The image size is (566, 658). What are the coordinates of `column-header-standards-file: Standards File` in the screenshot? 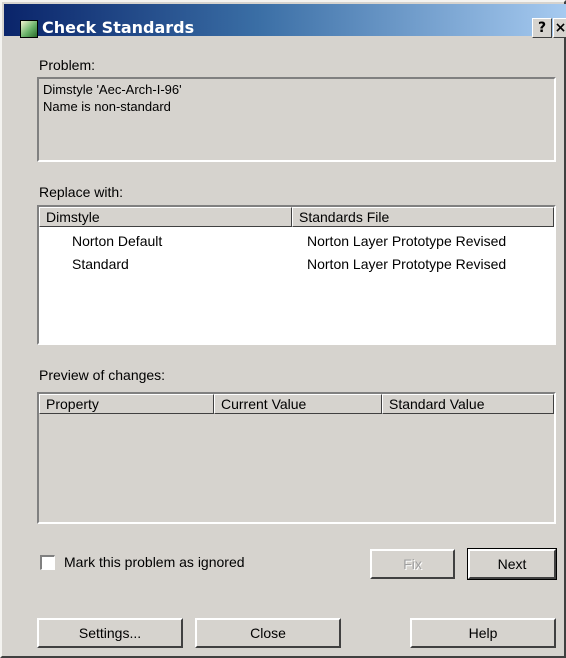 It's located at (423, 217).